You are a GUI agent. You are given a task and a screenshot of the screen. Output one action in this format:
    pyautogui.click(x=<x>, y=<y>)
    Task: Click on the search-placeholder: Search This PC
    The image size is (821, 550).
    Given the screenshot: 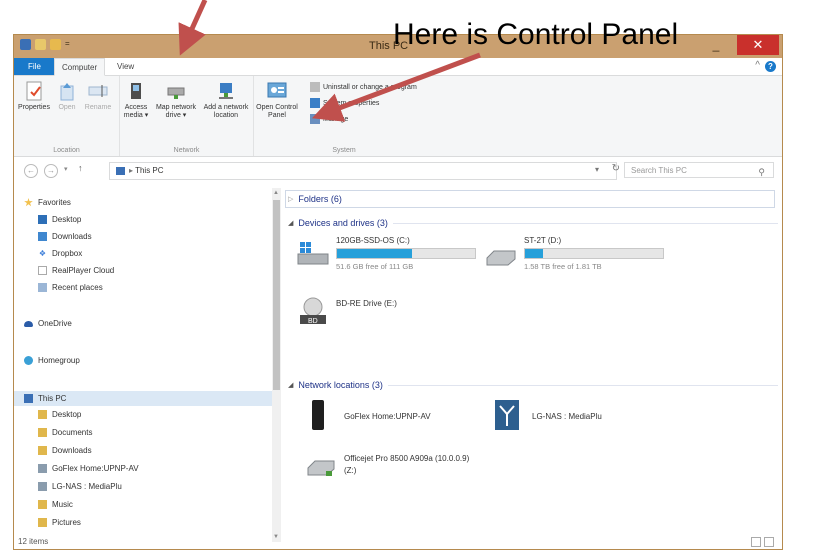 What is the action you would take?
    pyautogui.click(x=659, y=170)
    